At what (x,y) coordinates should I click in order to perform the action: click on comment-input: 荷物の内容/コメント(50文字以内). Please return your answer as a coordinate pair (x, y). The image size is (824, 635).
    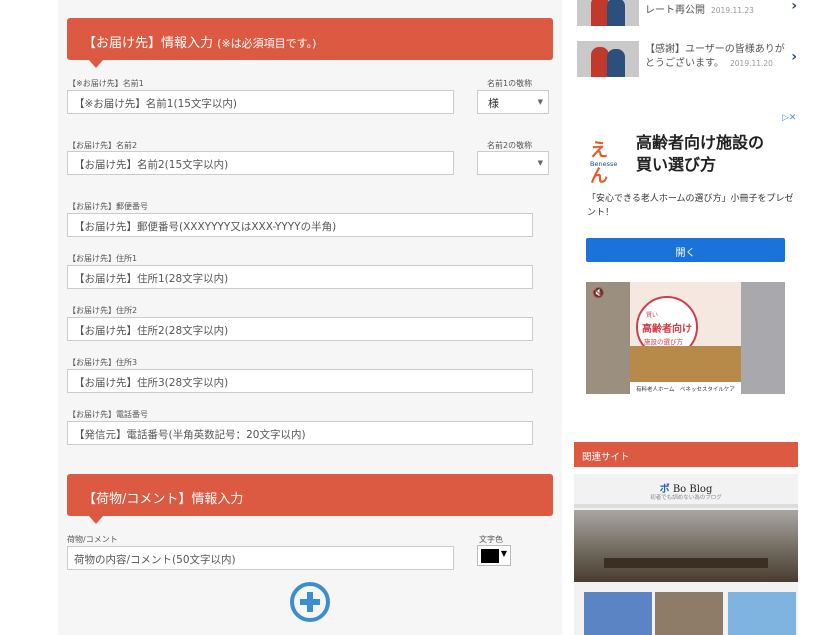
    Looking at the image, I should click on (260, 558).